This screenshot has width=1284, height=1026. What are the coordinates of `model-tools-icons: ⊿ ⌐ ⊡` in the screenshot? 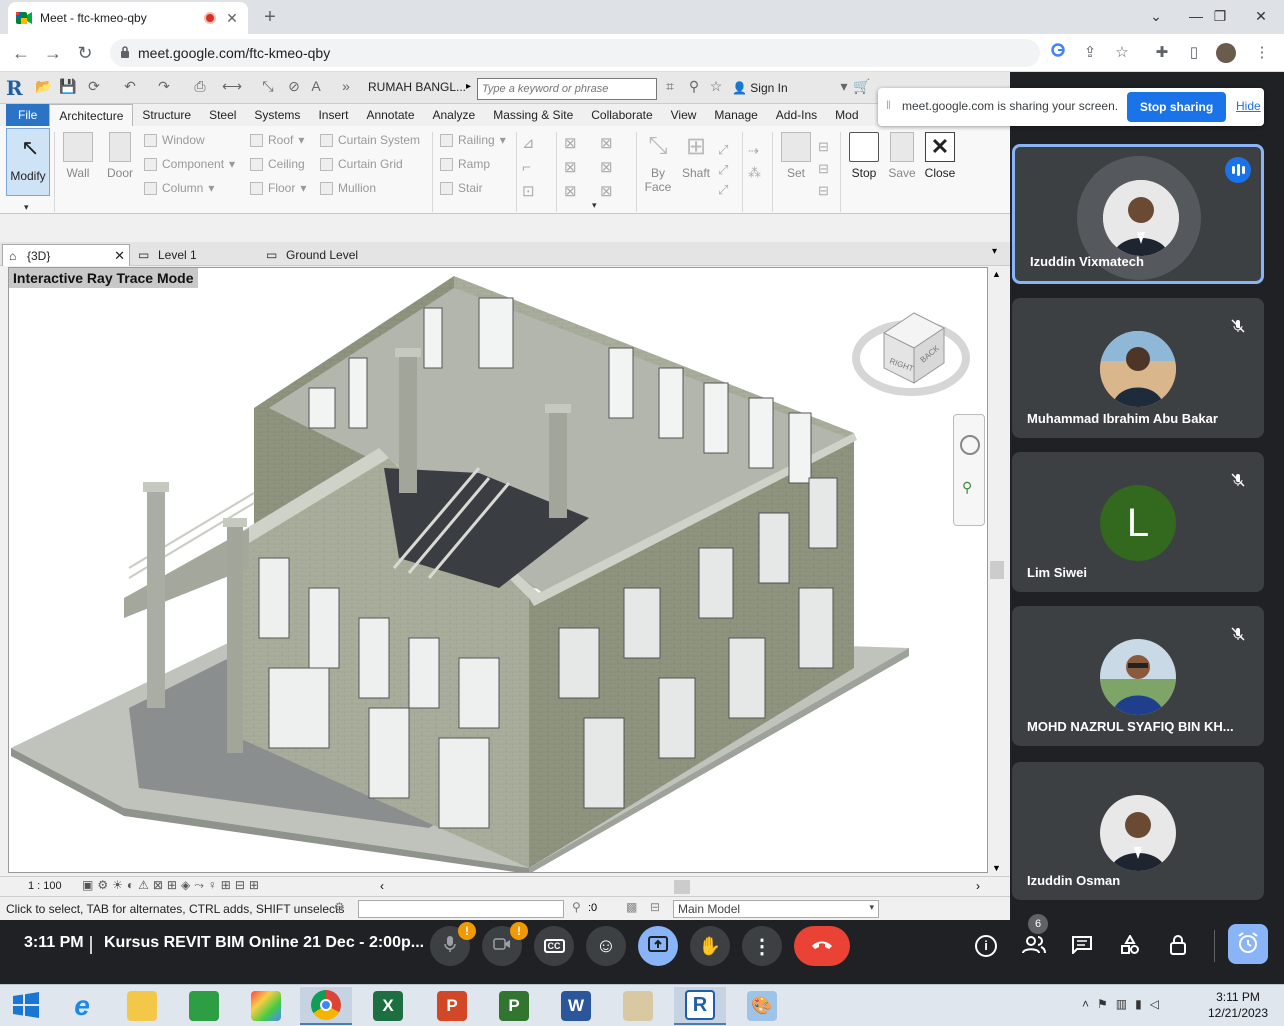 It's located at (528, 168).